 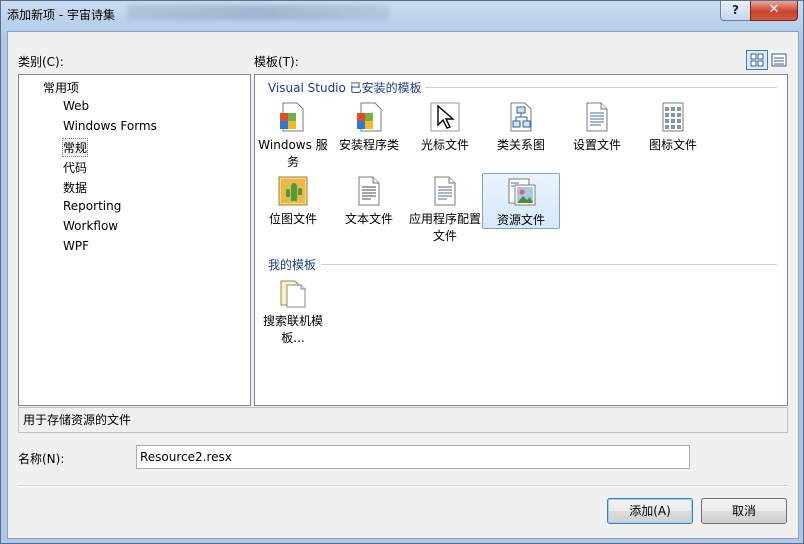 I want to click on template-installer-class: 安装程序类, so click(x=369, y=127).